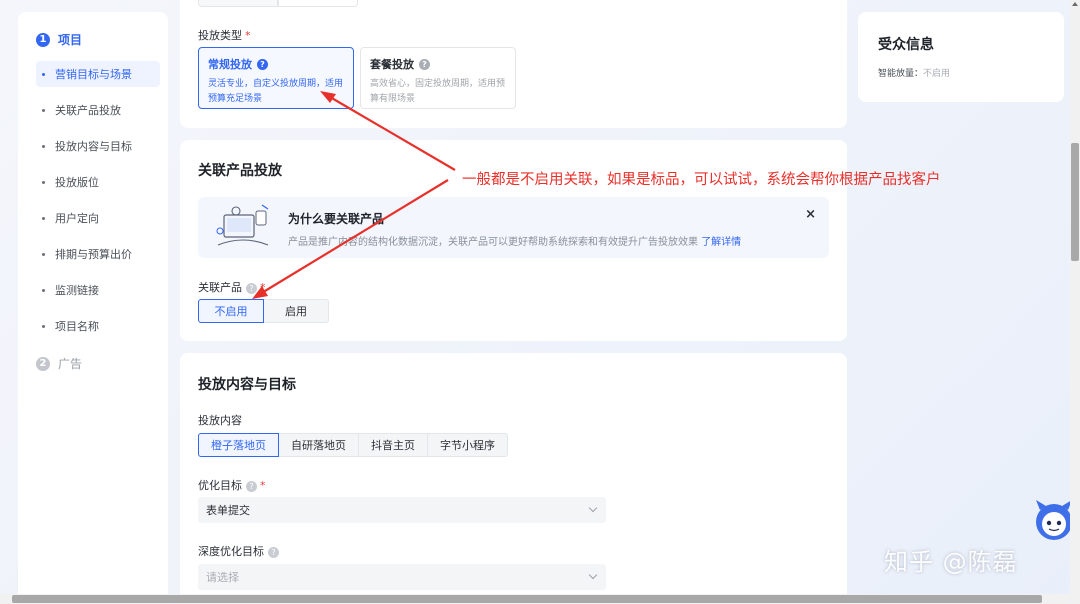  What do you see at coordinates (238, 445) in the screenshot?
I see `tab-orange-landing: 橙子落地页` at bounding box center [238, 445].